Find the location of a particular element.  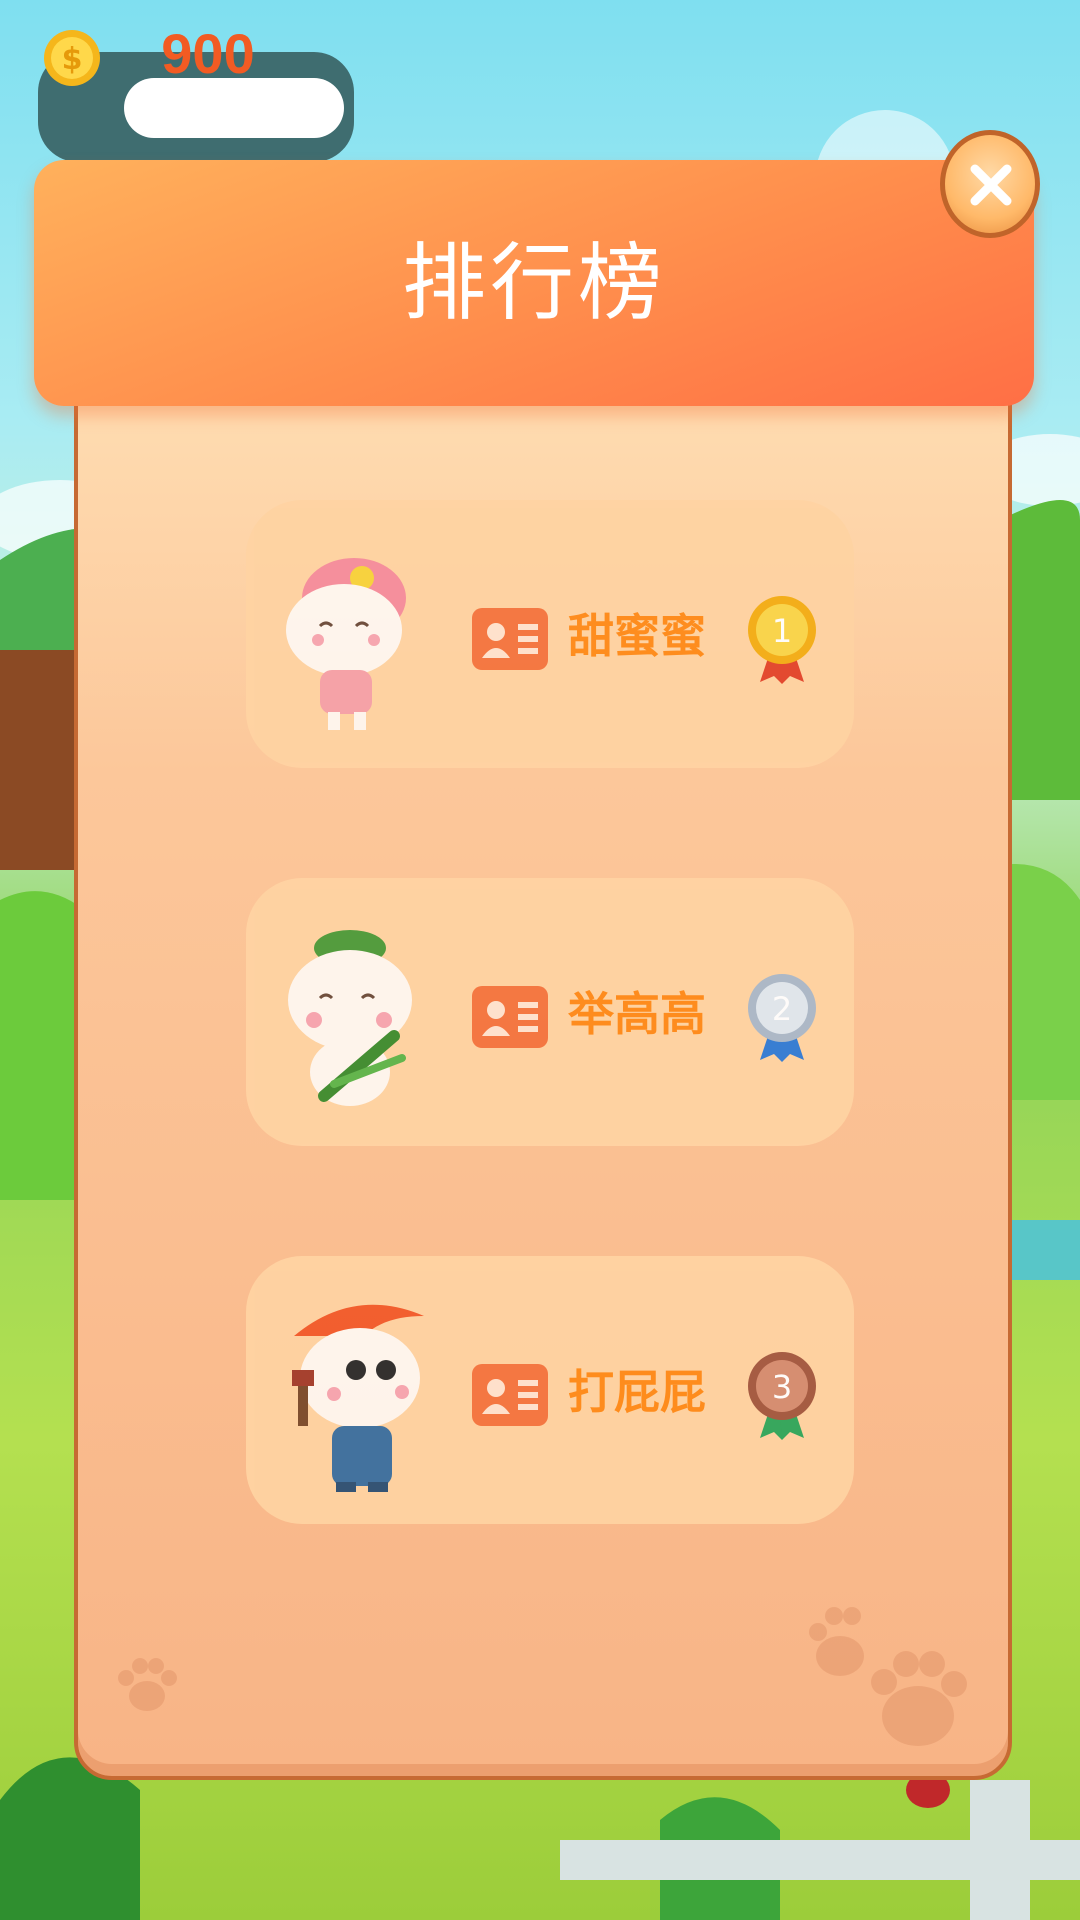

silver-medal-icon: 2 is located at coordinates (782, 1018).